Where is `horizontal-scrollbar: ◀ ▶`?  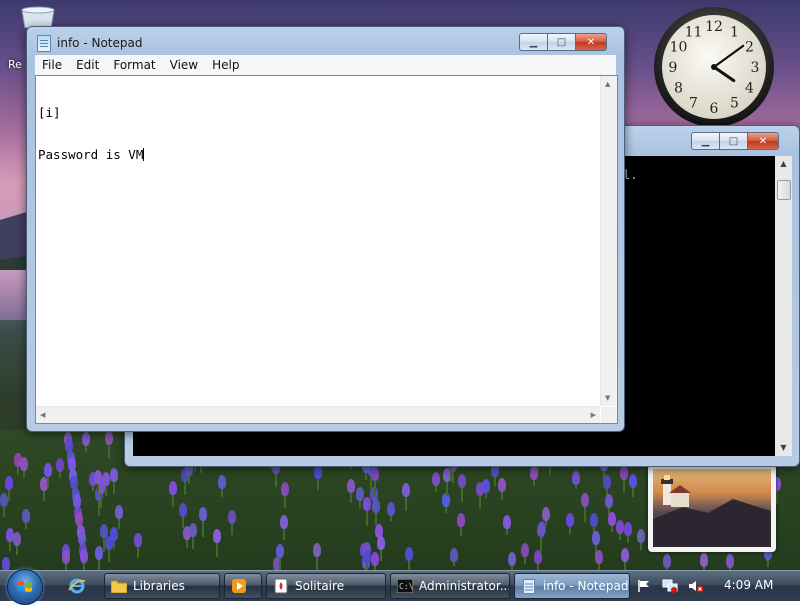
horizontal-scrollbar: ◀ ▶ is located at coordinates (318, 414).